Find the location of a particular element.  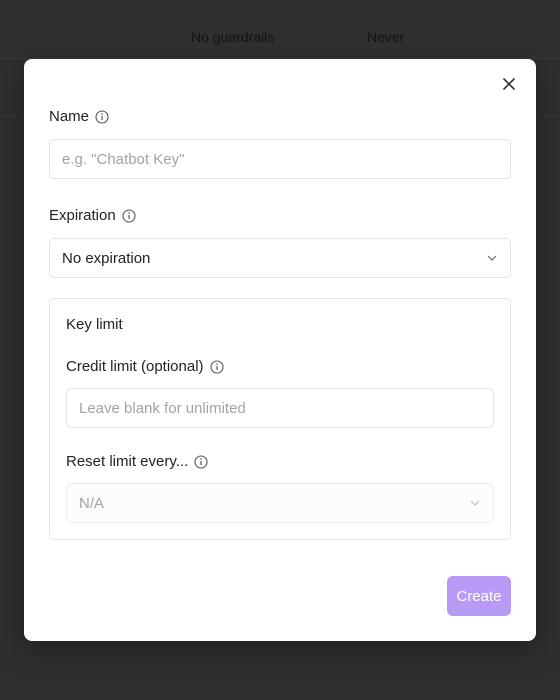

background-table-row: No guardrails Never is located at coordinates (280, 29).